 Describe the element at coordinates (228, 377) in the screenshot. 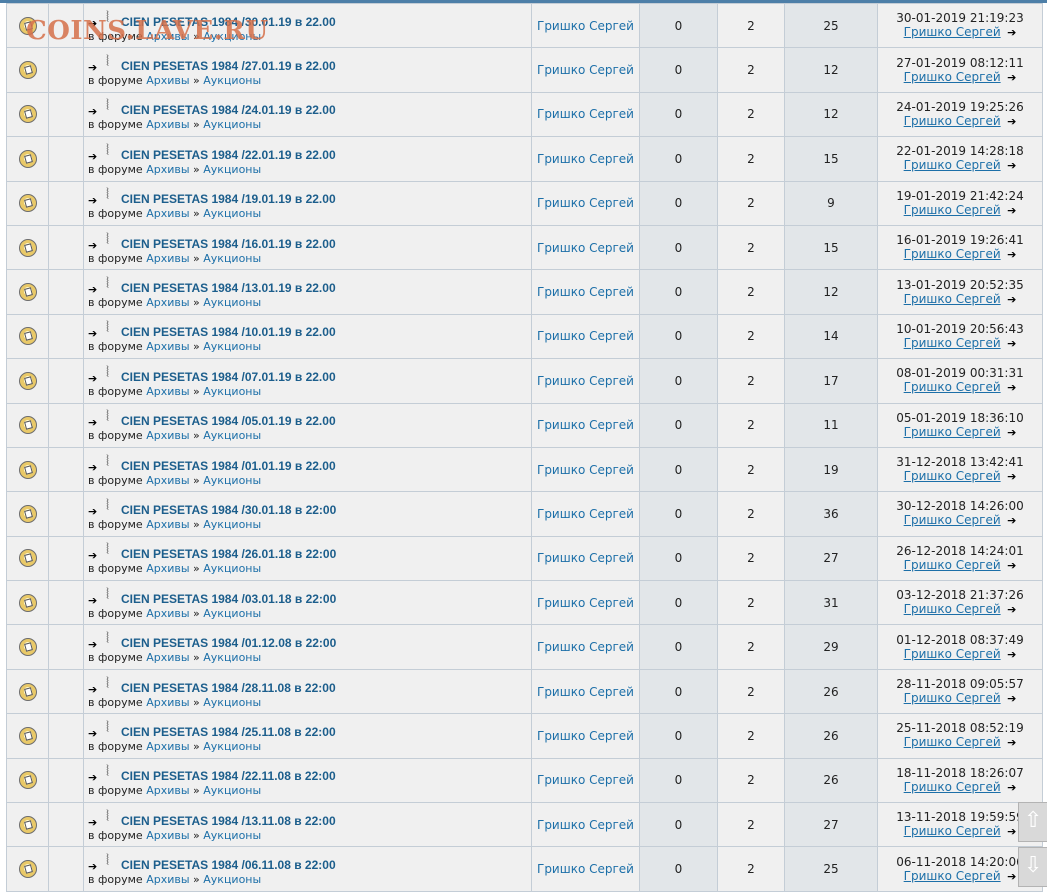

I see `topic-title-link: CIEN PESETAS 1984 /07.01.19 в 22.00` at that location.